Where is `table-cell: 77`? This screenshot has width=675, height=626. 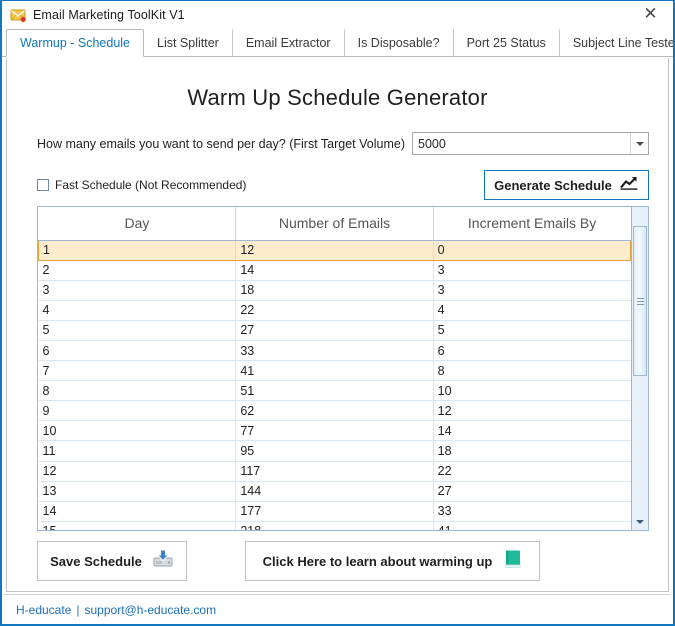 table-cell: 77 is located at coordinates (334, 431).